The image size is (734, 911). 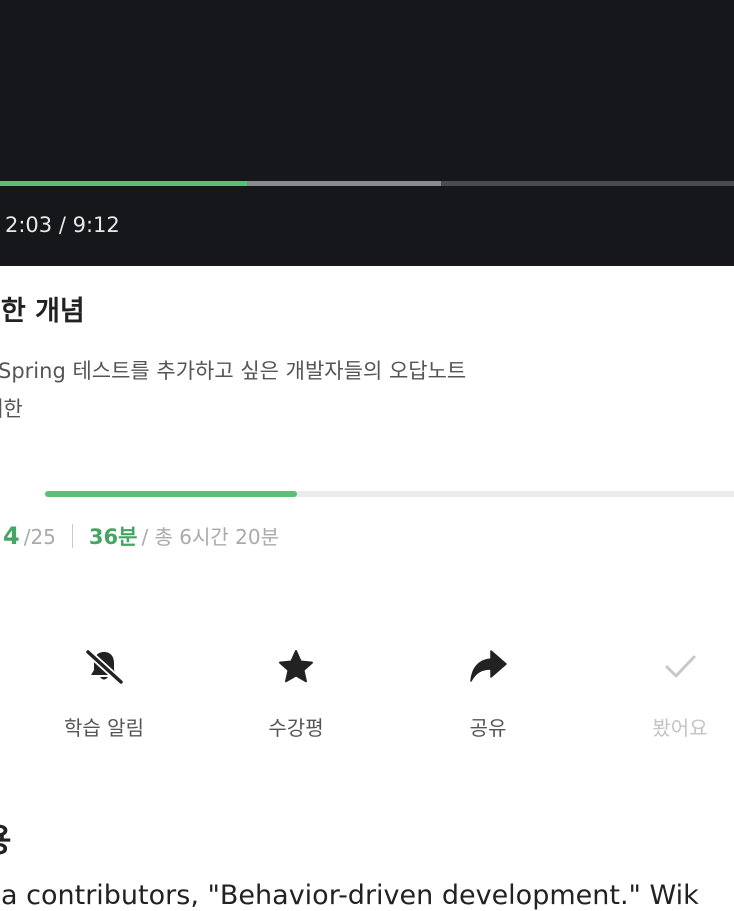 What do you see at coordinates (667, 667) in the screenshot?
I see `check-icon` at bounding box center [667, 667].